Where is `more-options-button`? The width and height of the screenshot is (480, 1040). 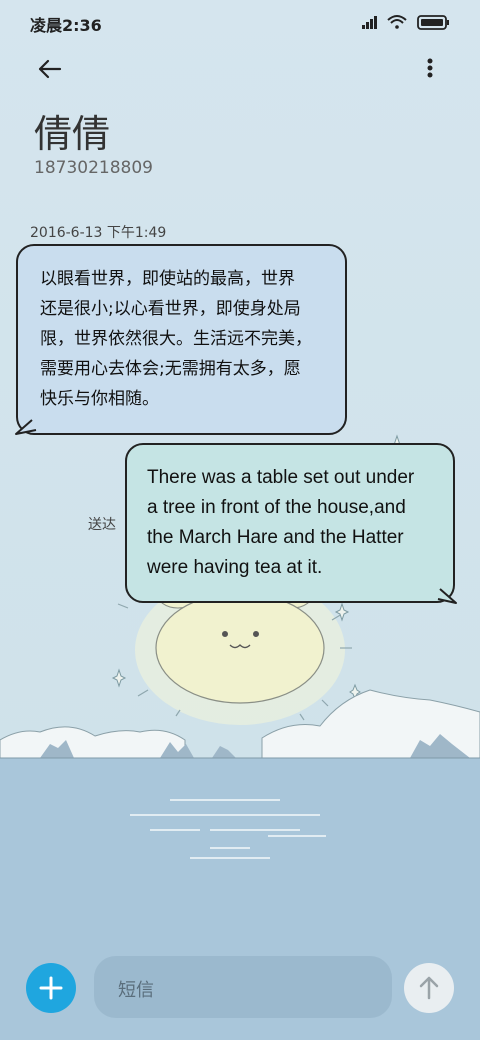
more-options-button is located at coordinates (430, 70).